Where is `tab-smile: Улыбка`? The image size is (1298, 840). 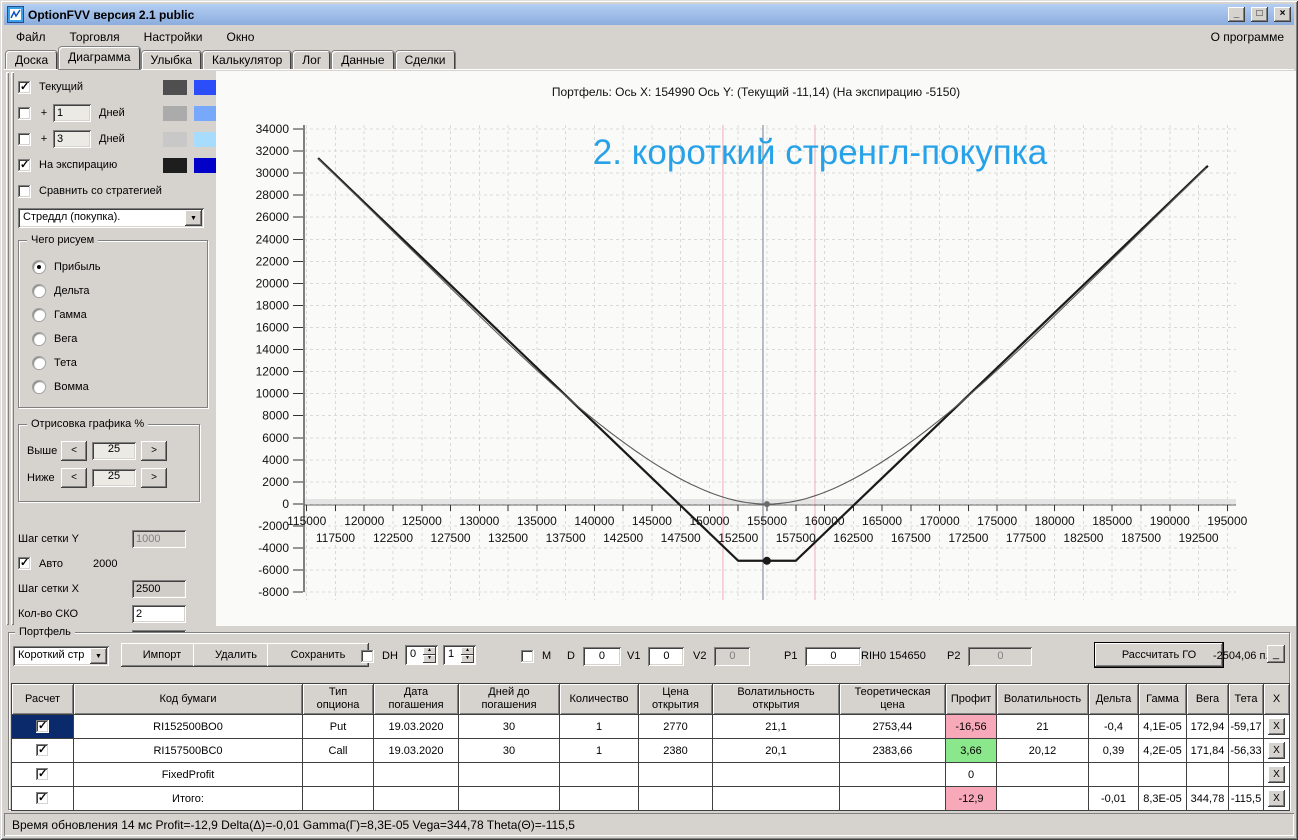 tab-smile: Улыбка is located at coordinates (171, 60).